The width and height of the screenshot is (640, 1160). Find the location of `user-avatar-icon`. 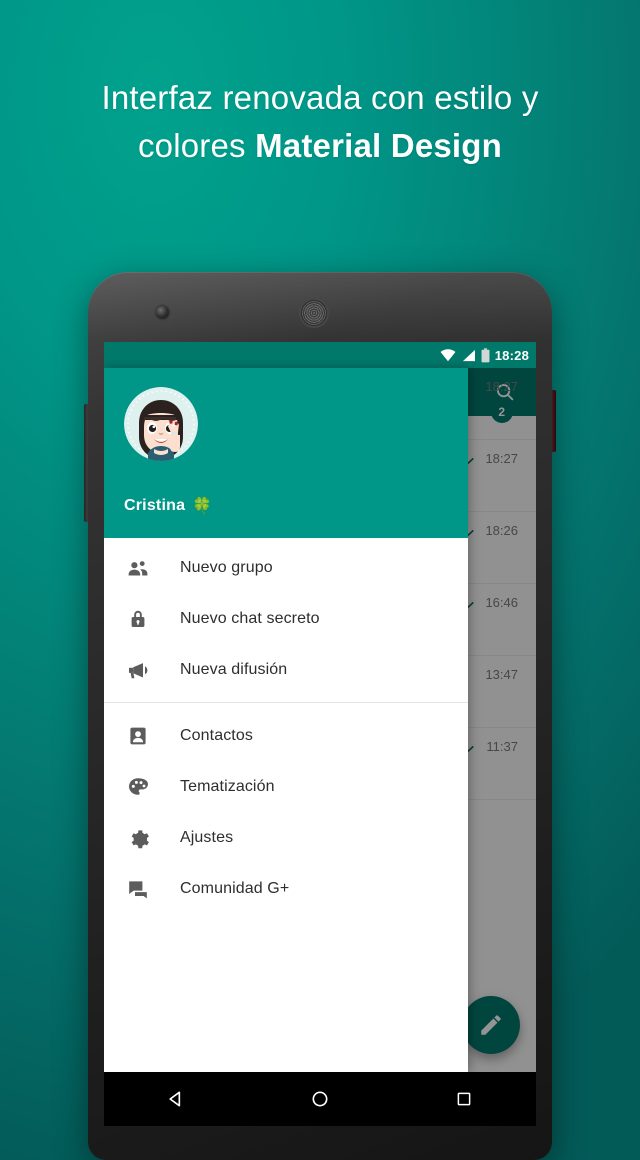

user-avatar-icon is located at coordinates (161, 424).